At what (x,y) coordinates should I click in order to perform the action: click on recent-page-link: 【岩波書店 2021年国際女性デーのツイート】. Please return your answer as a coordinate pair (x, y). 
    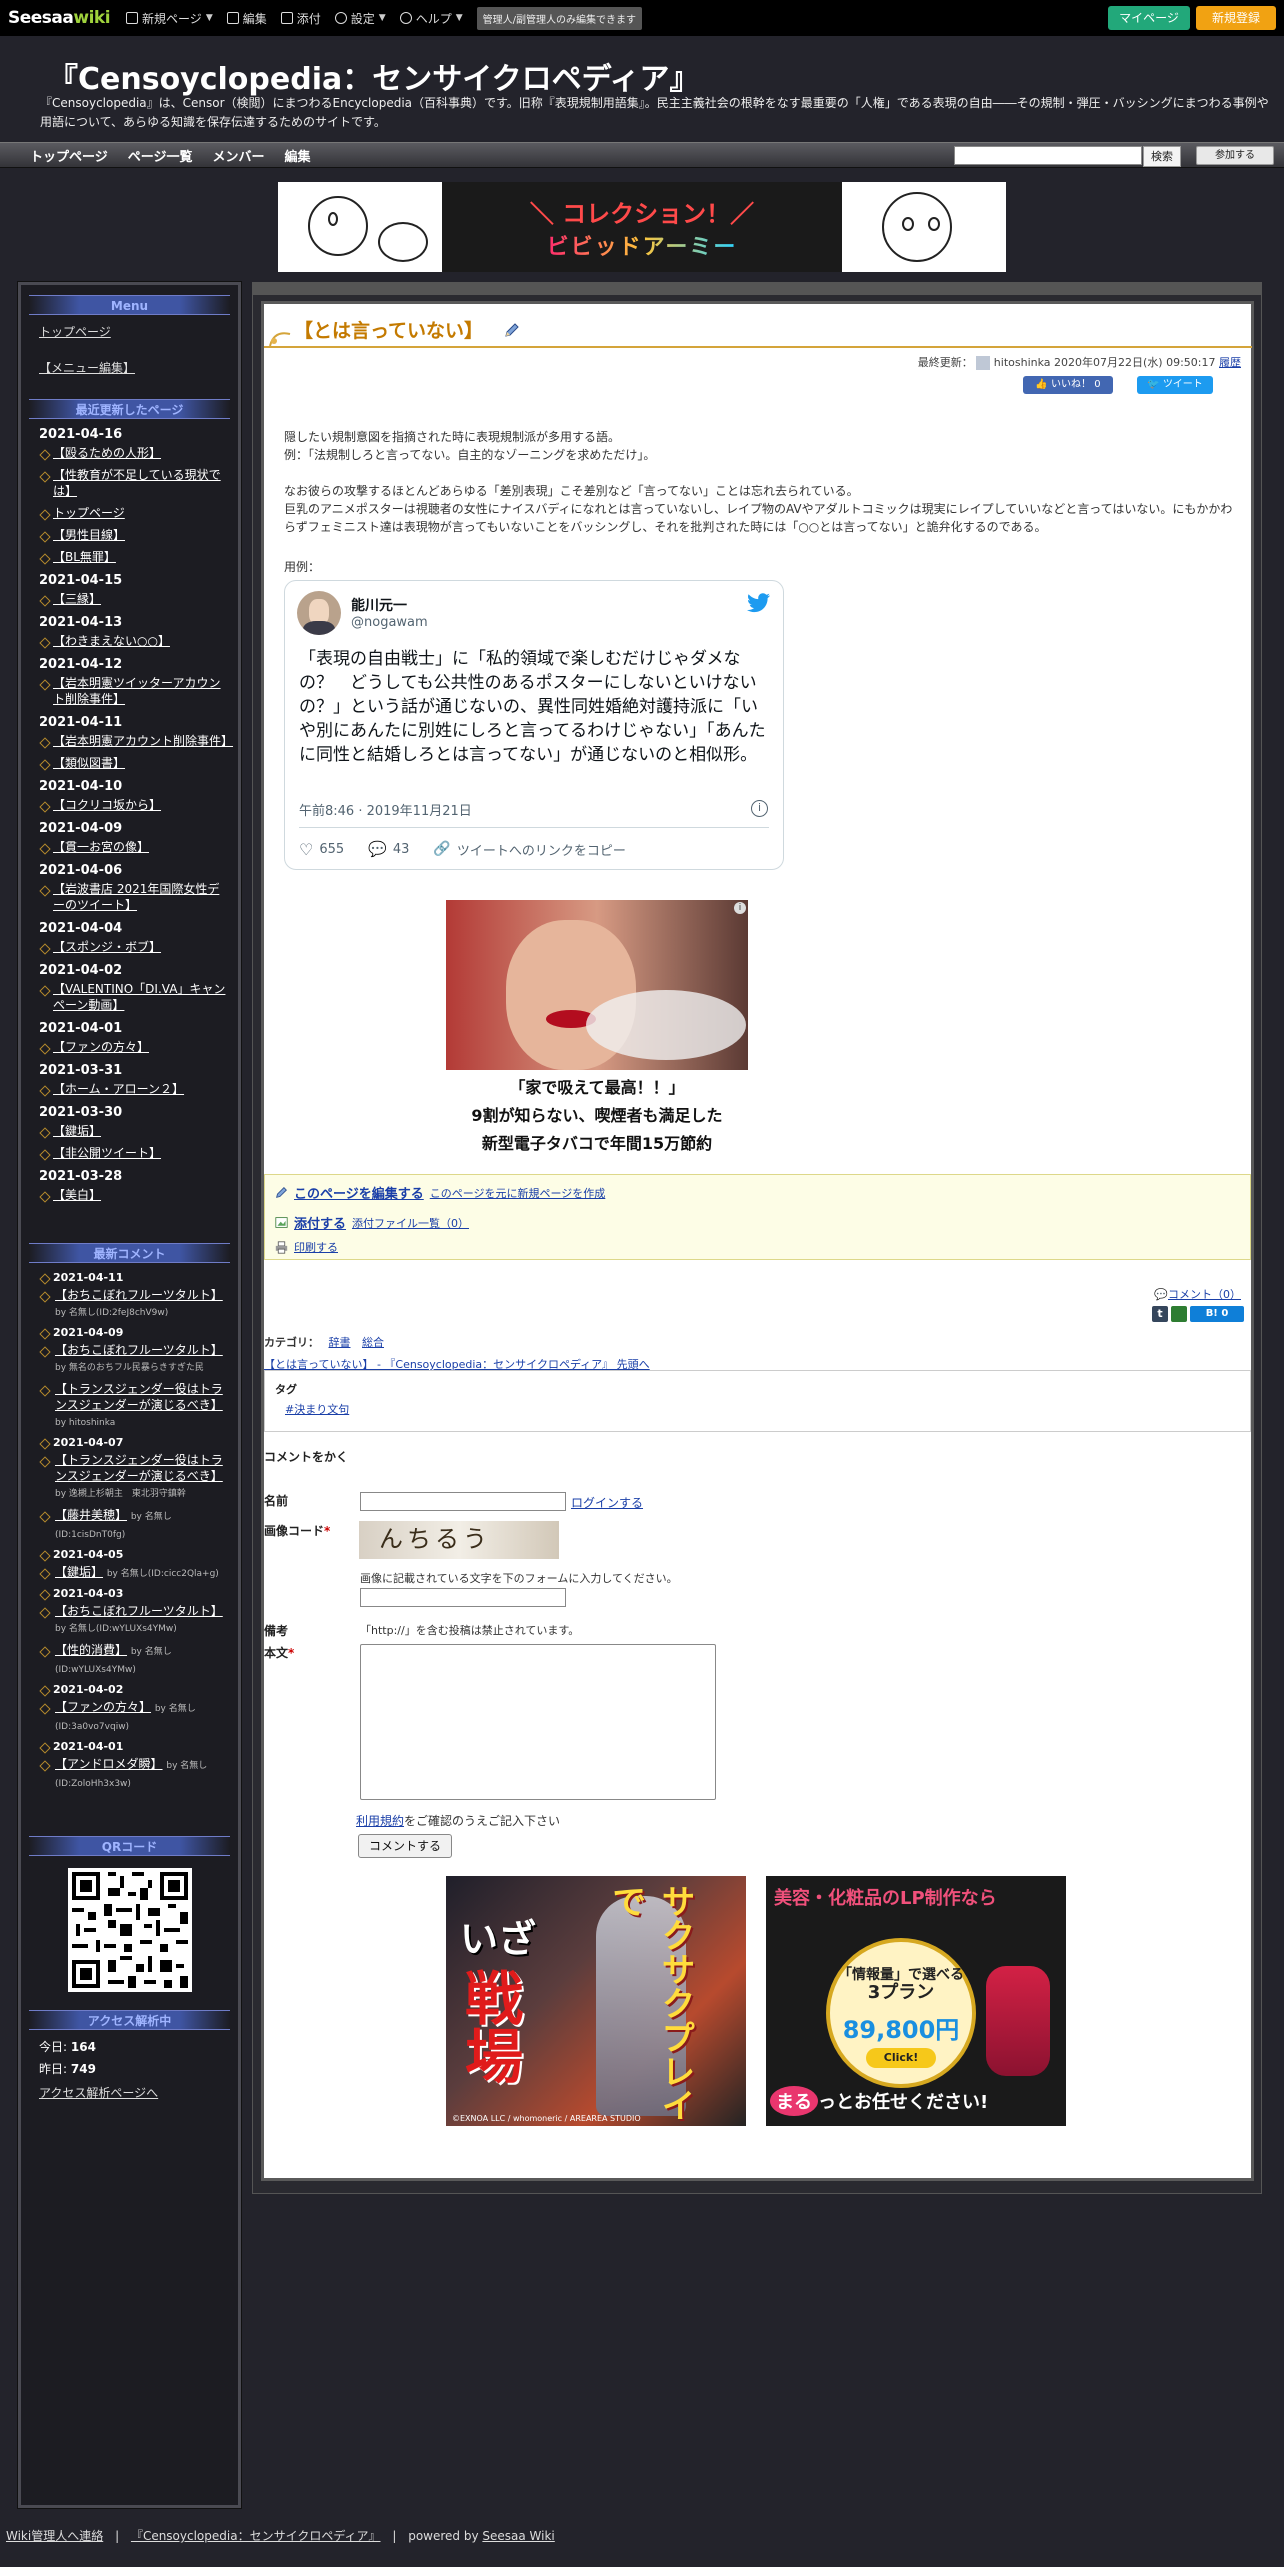
    Looking at the image, I should click on (140, 897).